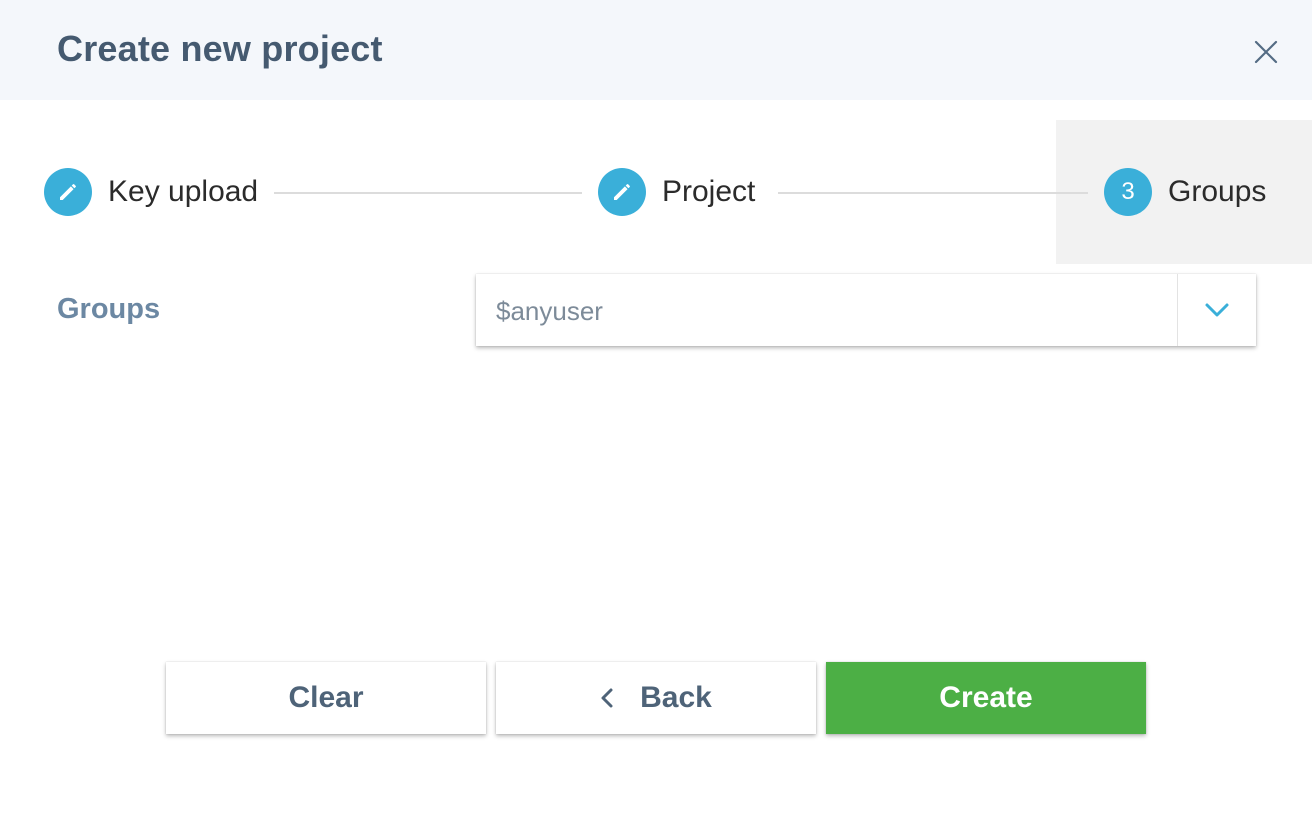 The width and height of the screenshot is (1312, 820). I want to click on step-groups: 3 Groups, so click(1185, 192).